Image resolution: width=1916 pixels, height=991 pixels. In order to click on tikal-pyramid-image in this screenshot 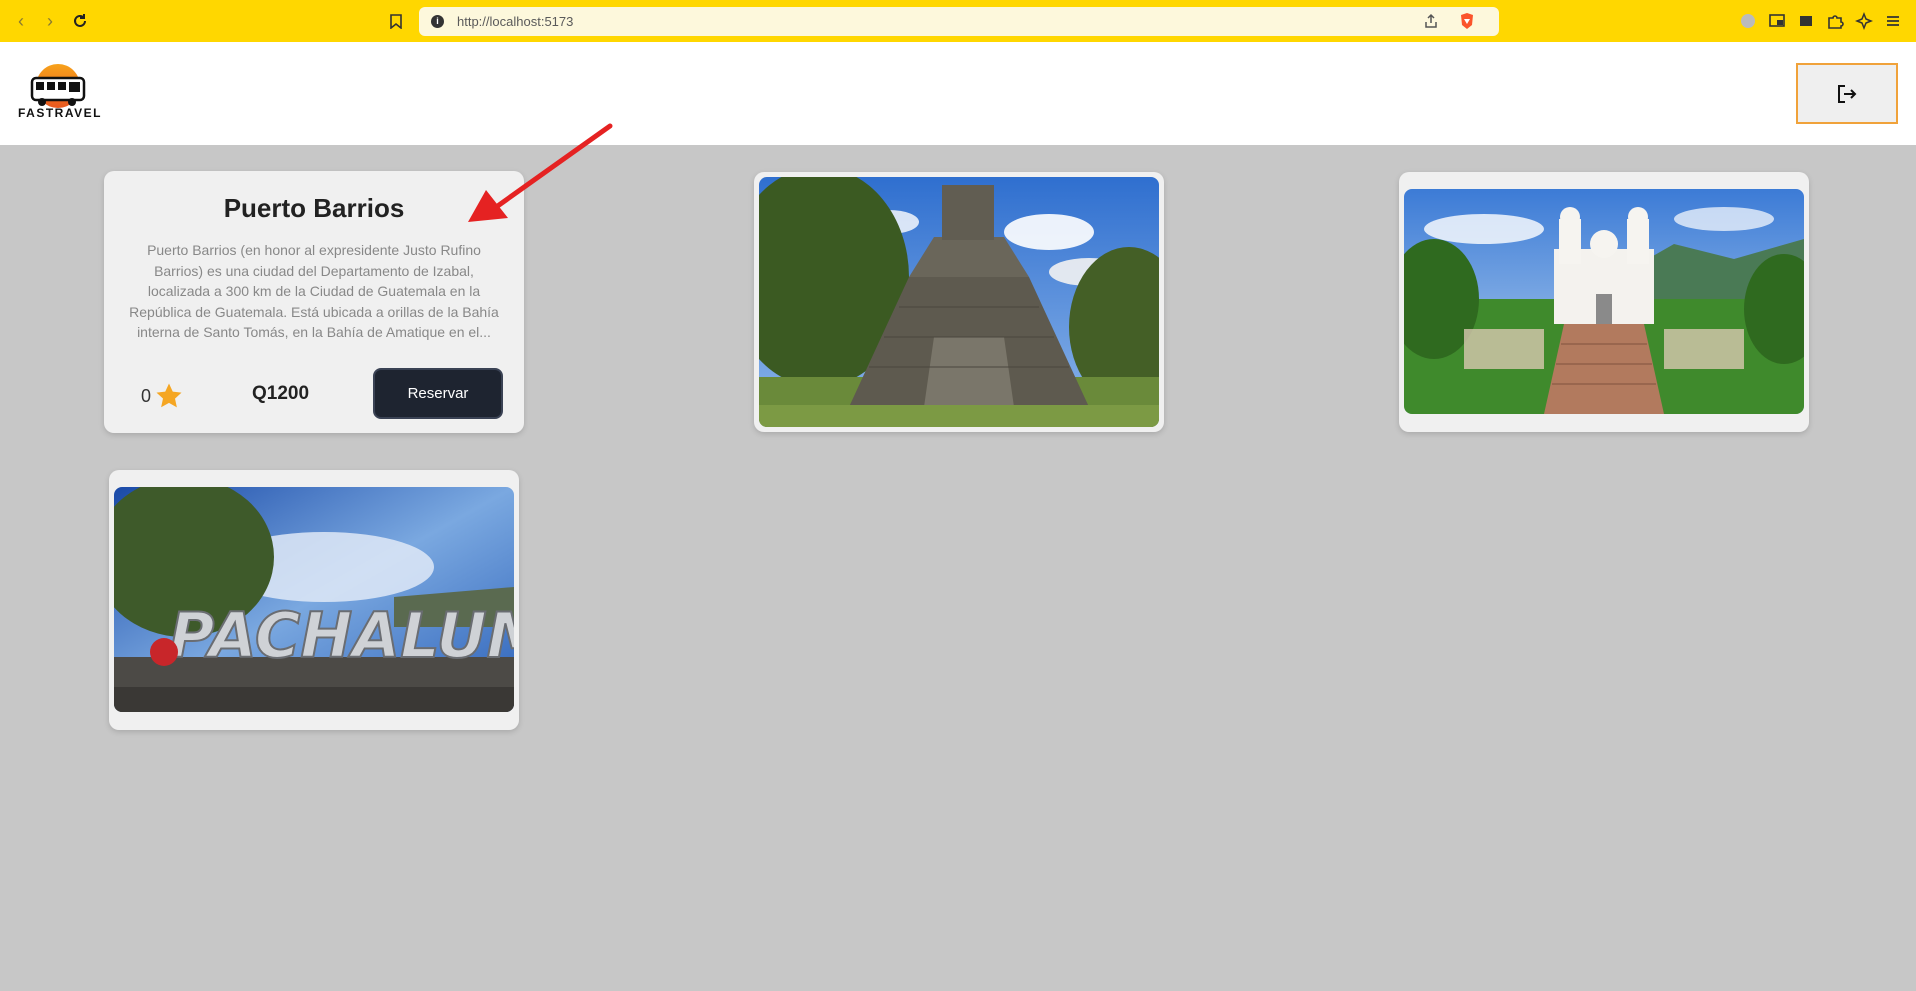, I will do `click(959, 302)`.